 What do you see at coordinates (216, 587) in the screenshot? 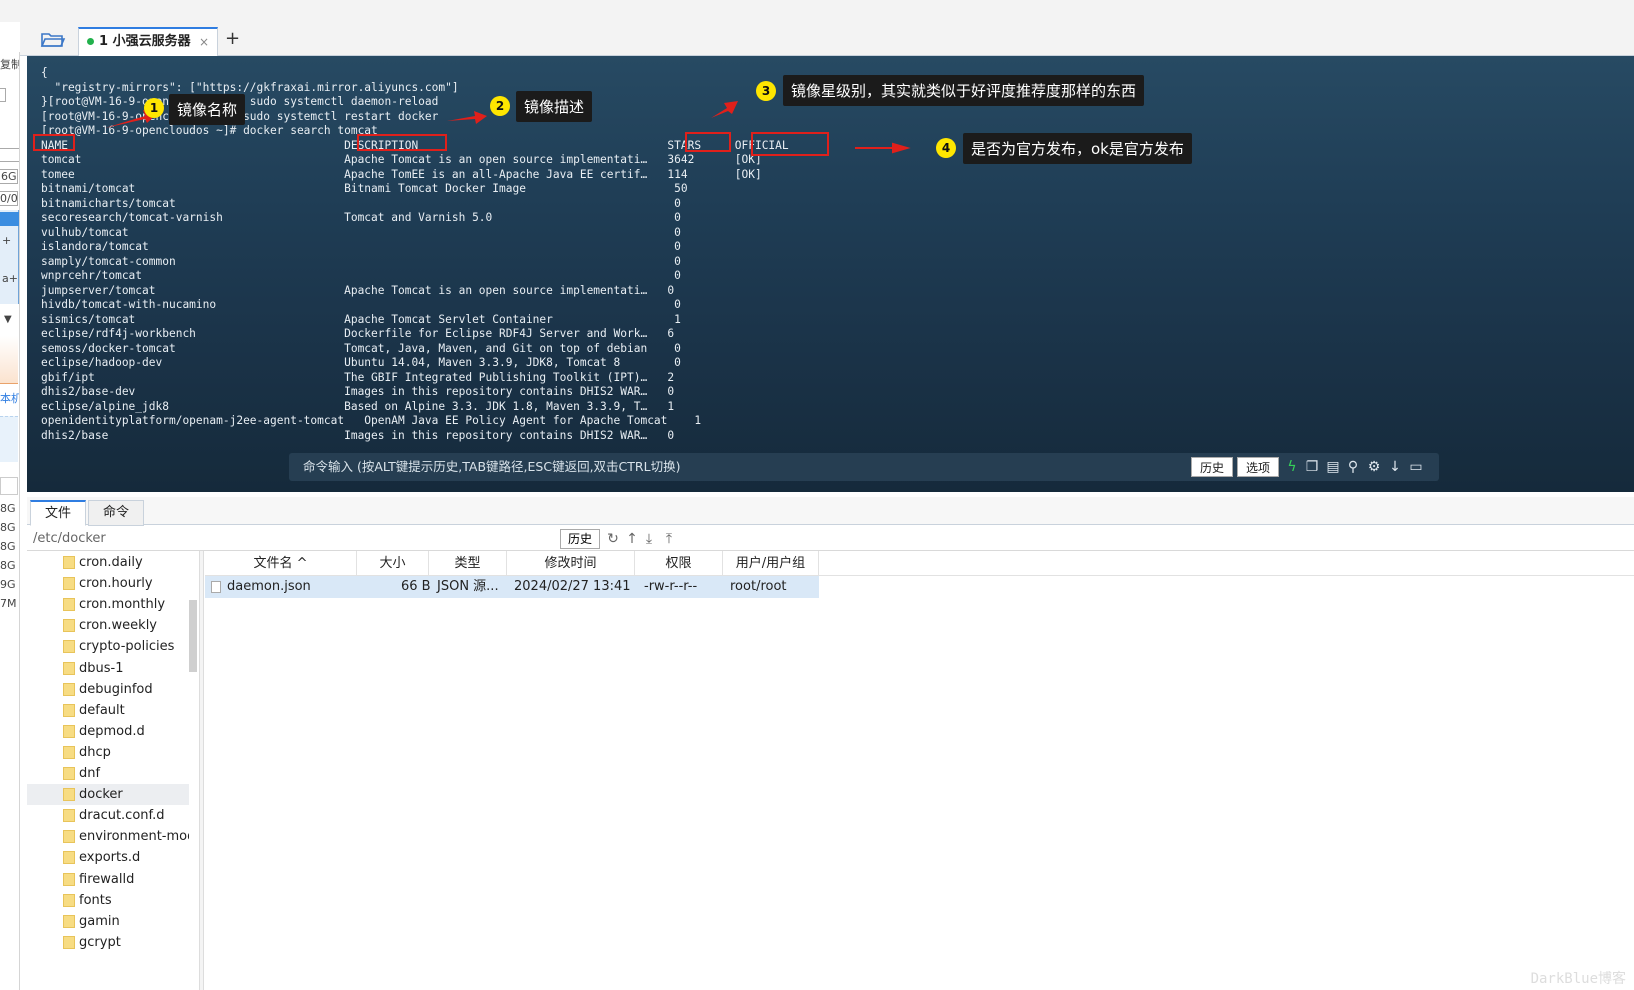
I see `file-icon` at bounding box center [216, 587].